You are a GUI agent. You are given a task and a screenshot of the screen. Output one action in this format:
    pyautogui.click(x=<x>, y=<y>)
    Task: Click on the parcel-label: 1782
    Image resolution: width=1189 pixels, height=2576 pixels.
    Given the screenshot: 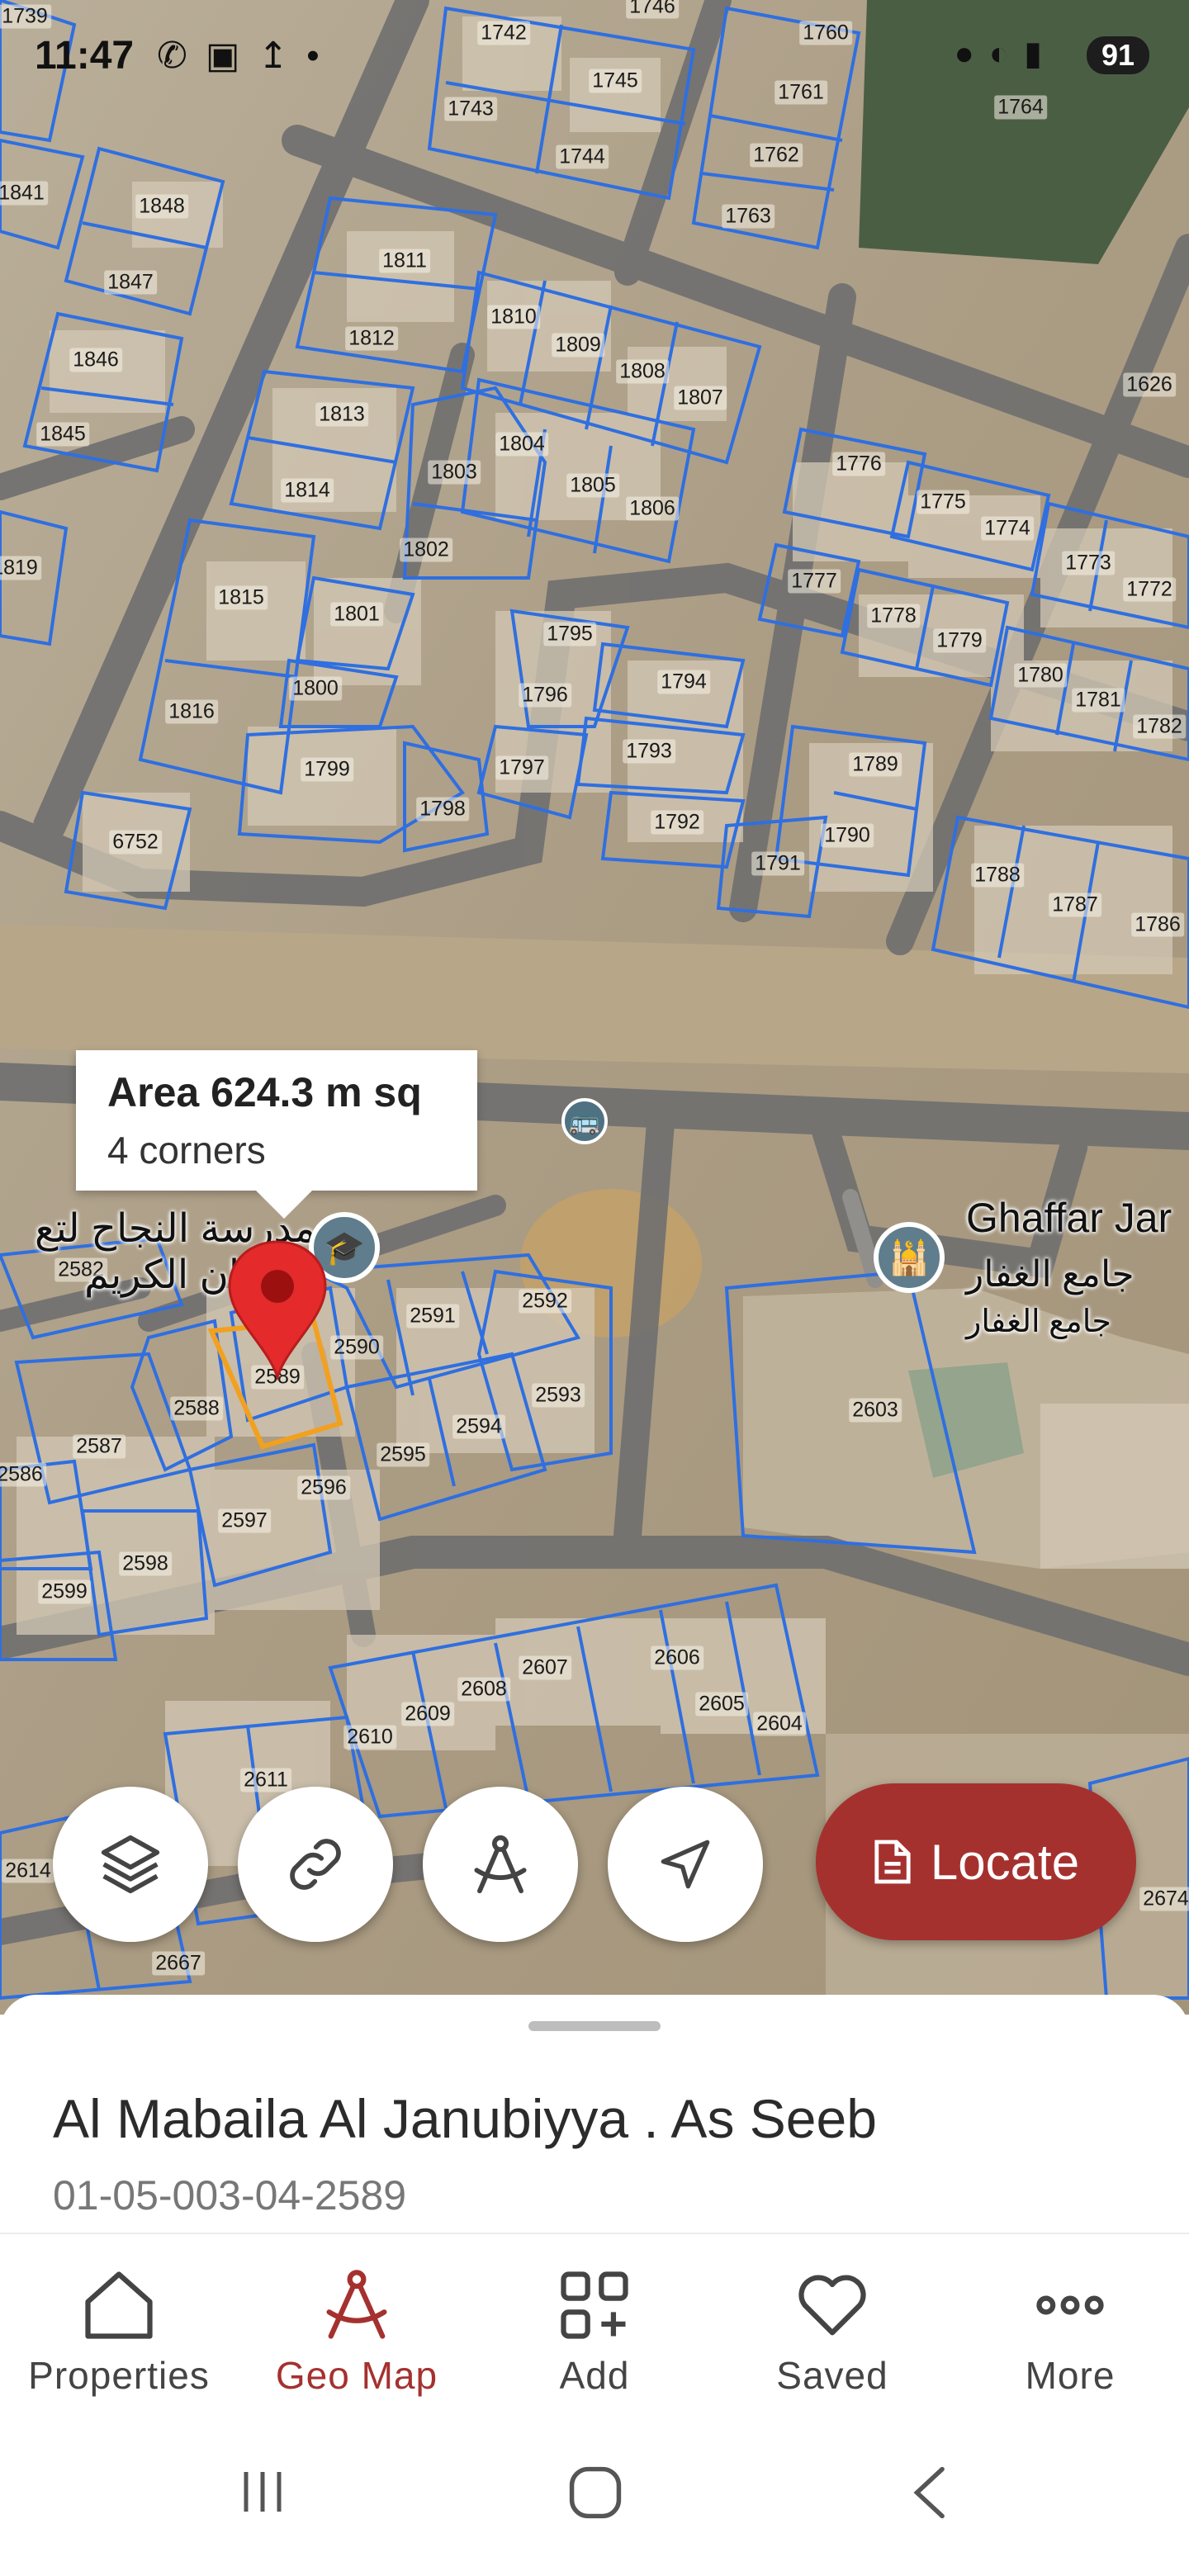 What is the action you would take?
    pyautogui.click(x=1159, y=726)
    